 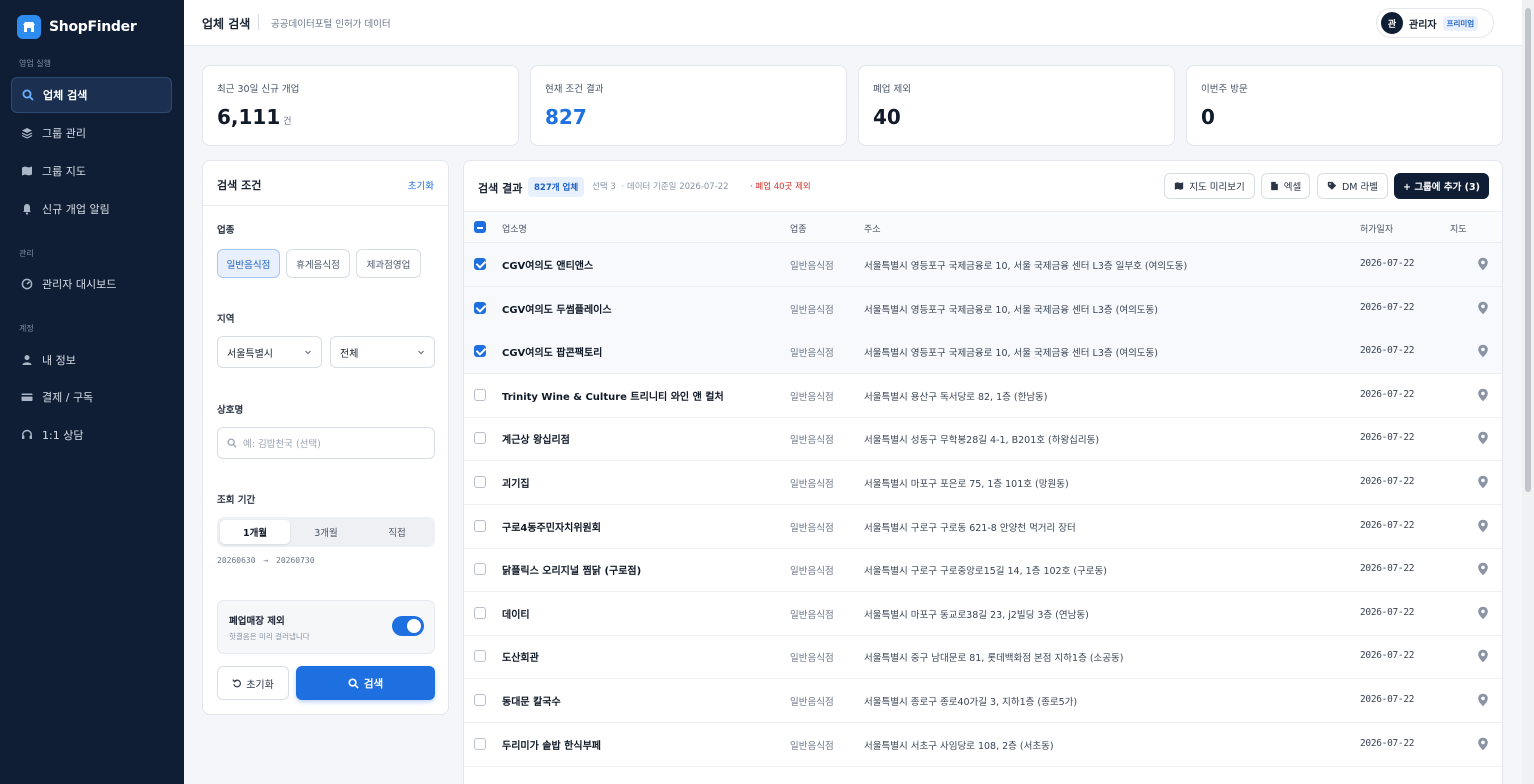 What do you see at coordinates (308, 352) in the screenshot?
I see `chevron-down-icon` at bounding box center [308, 352].